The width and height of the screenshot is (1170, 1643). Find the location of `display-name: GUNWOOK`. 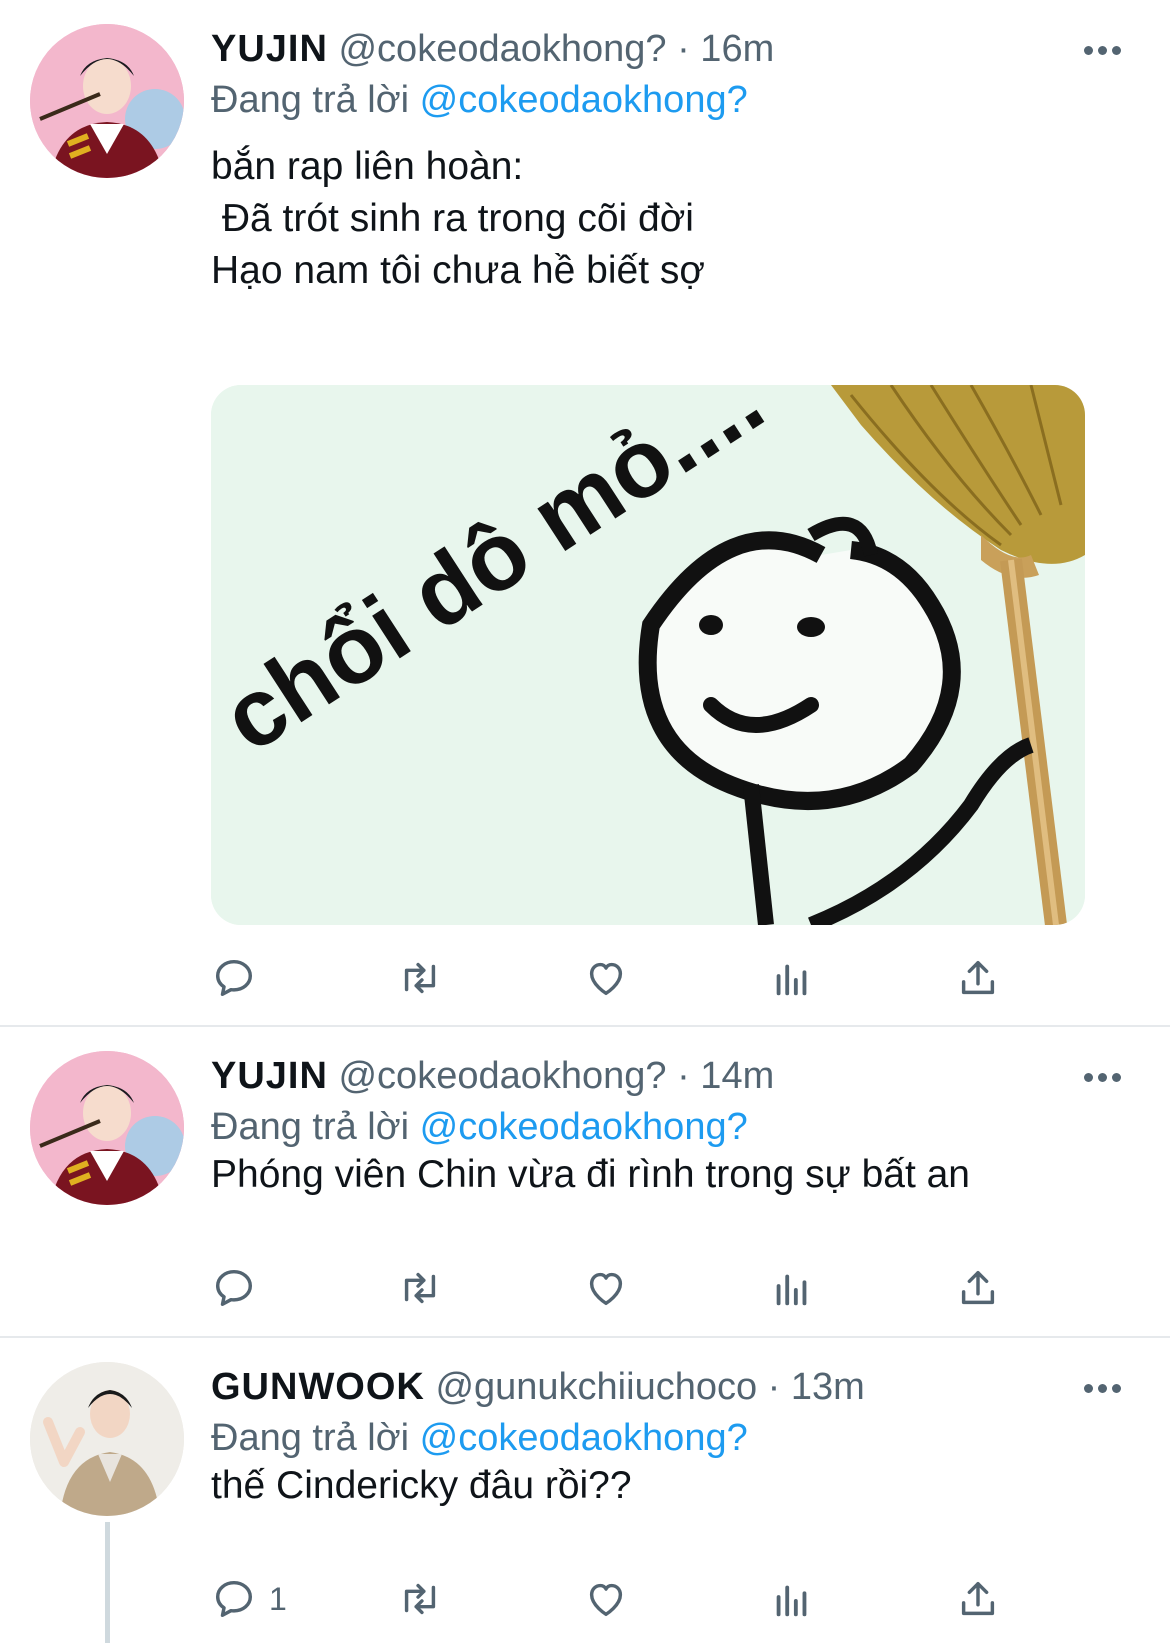

display-name: GUNWOOK is located at coordinates (318, 1387).